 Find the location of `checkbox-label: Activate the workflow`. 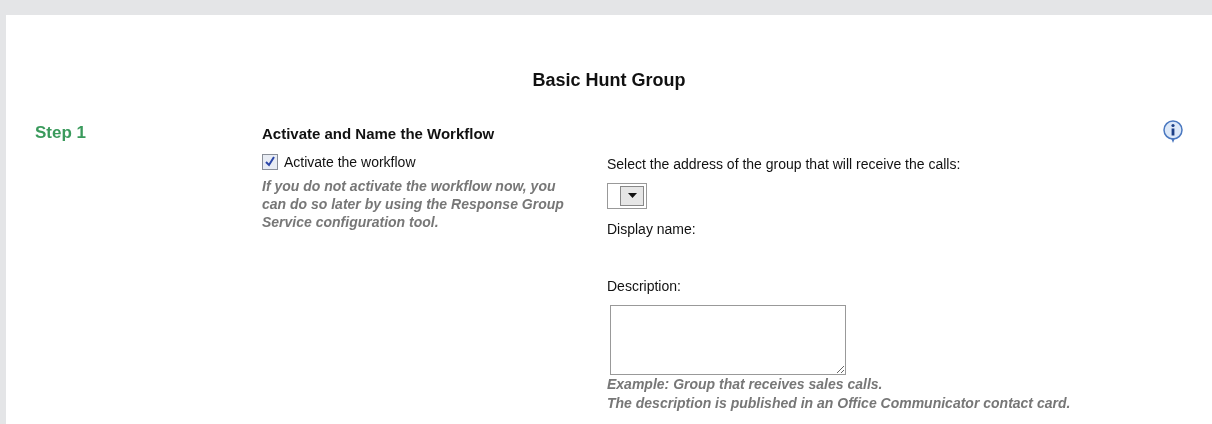

checkbox-label: Activate the workflow is located at coordinates (350, 162).